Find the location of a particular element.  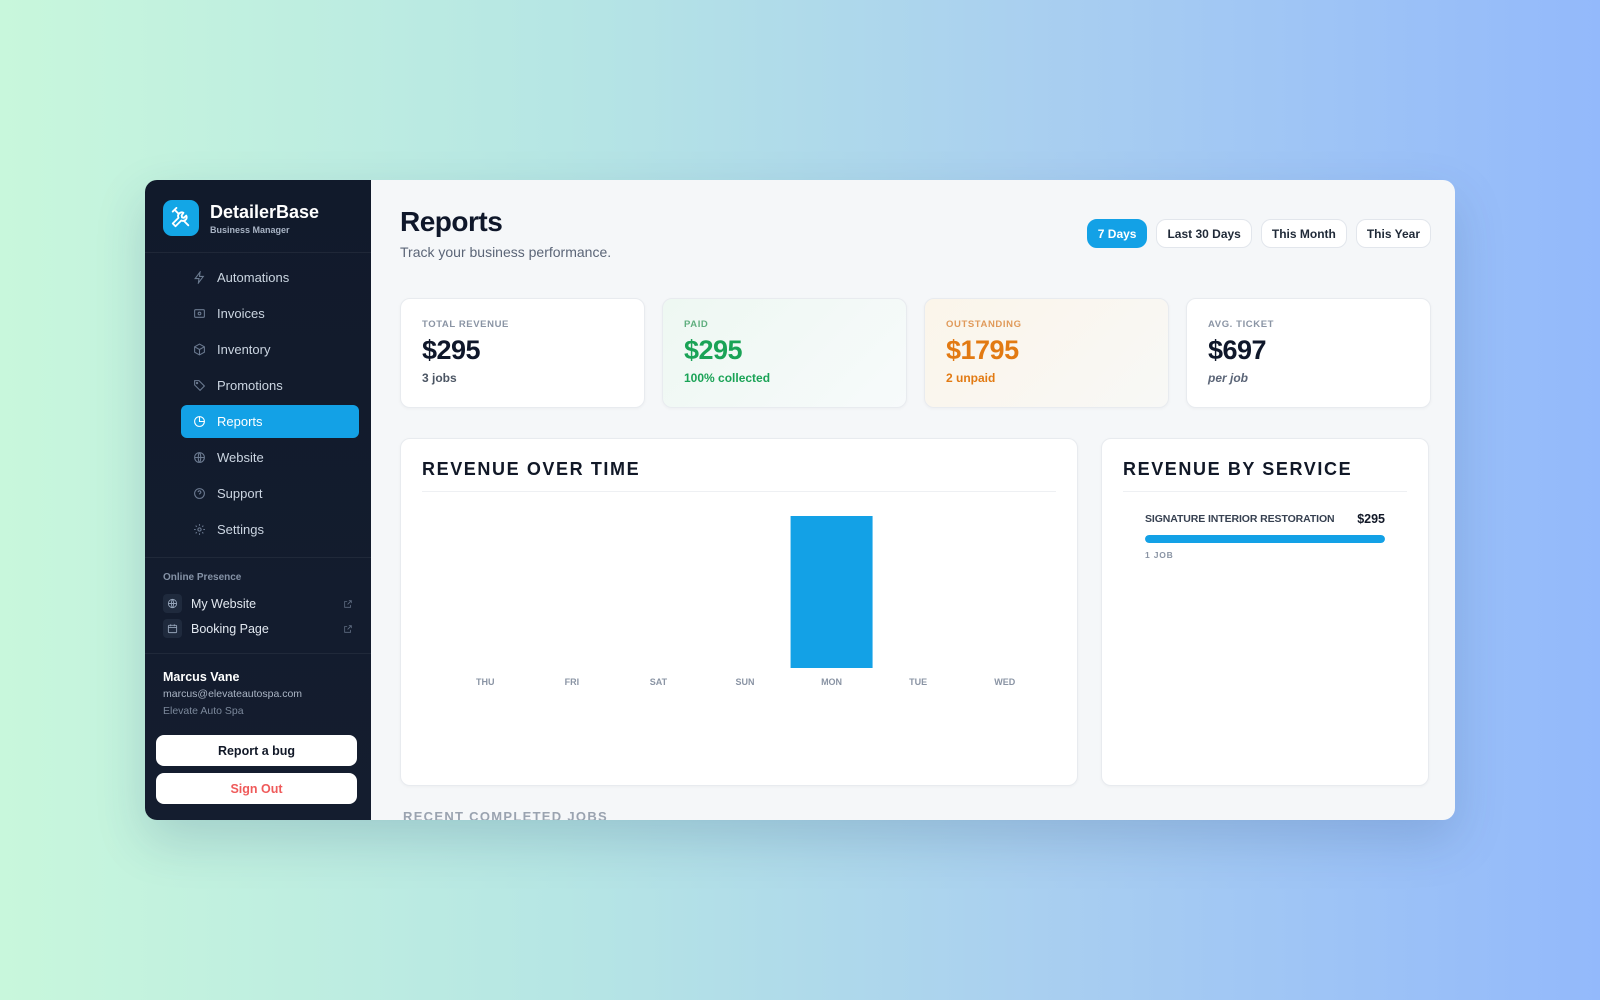

x-tick-label: MON is located at coordinates (831, 682).